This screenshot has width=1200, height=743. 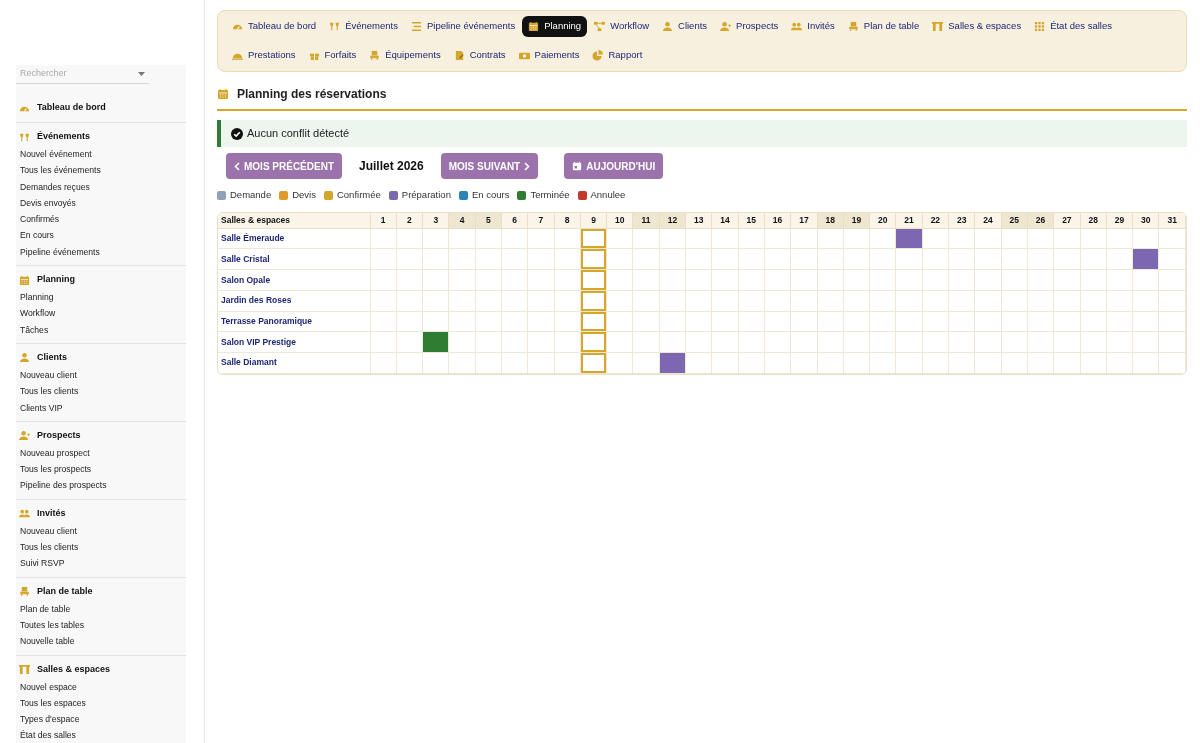 What do you see at coordinates (294, 363) in the screenshot?
I see `room-name: Salle Diamant` at bounding box center [294, 363].